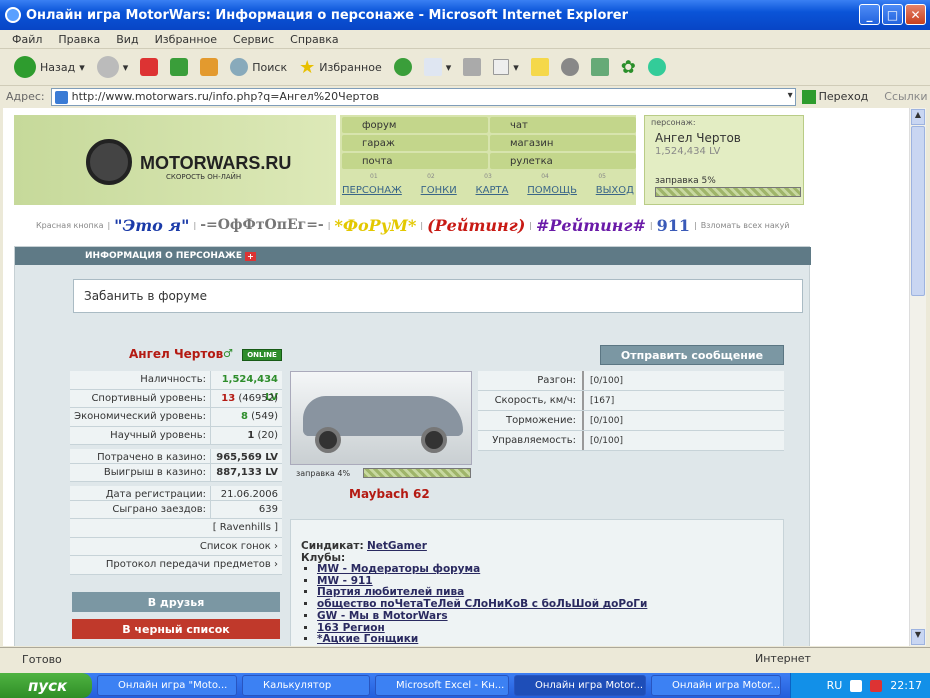 Image resolution: width=930 pixels, height=698 pixels. I want to click on toolbar: Назад ▾ ▾ Поиск ★ Избранное ▾ ▾ ✿, so click(465, 67).